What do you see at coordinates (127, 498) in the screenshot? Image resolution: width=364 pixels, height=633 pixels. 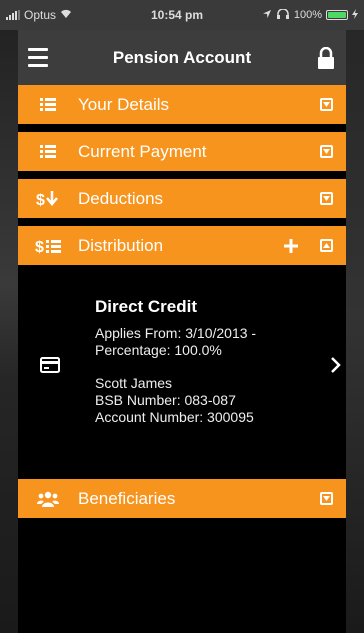 I see `section-label: Beneficiaries` at bounding box center [127, 498].